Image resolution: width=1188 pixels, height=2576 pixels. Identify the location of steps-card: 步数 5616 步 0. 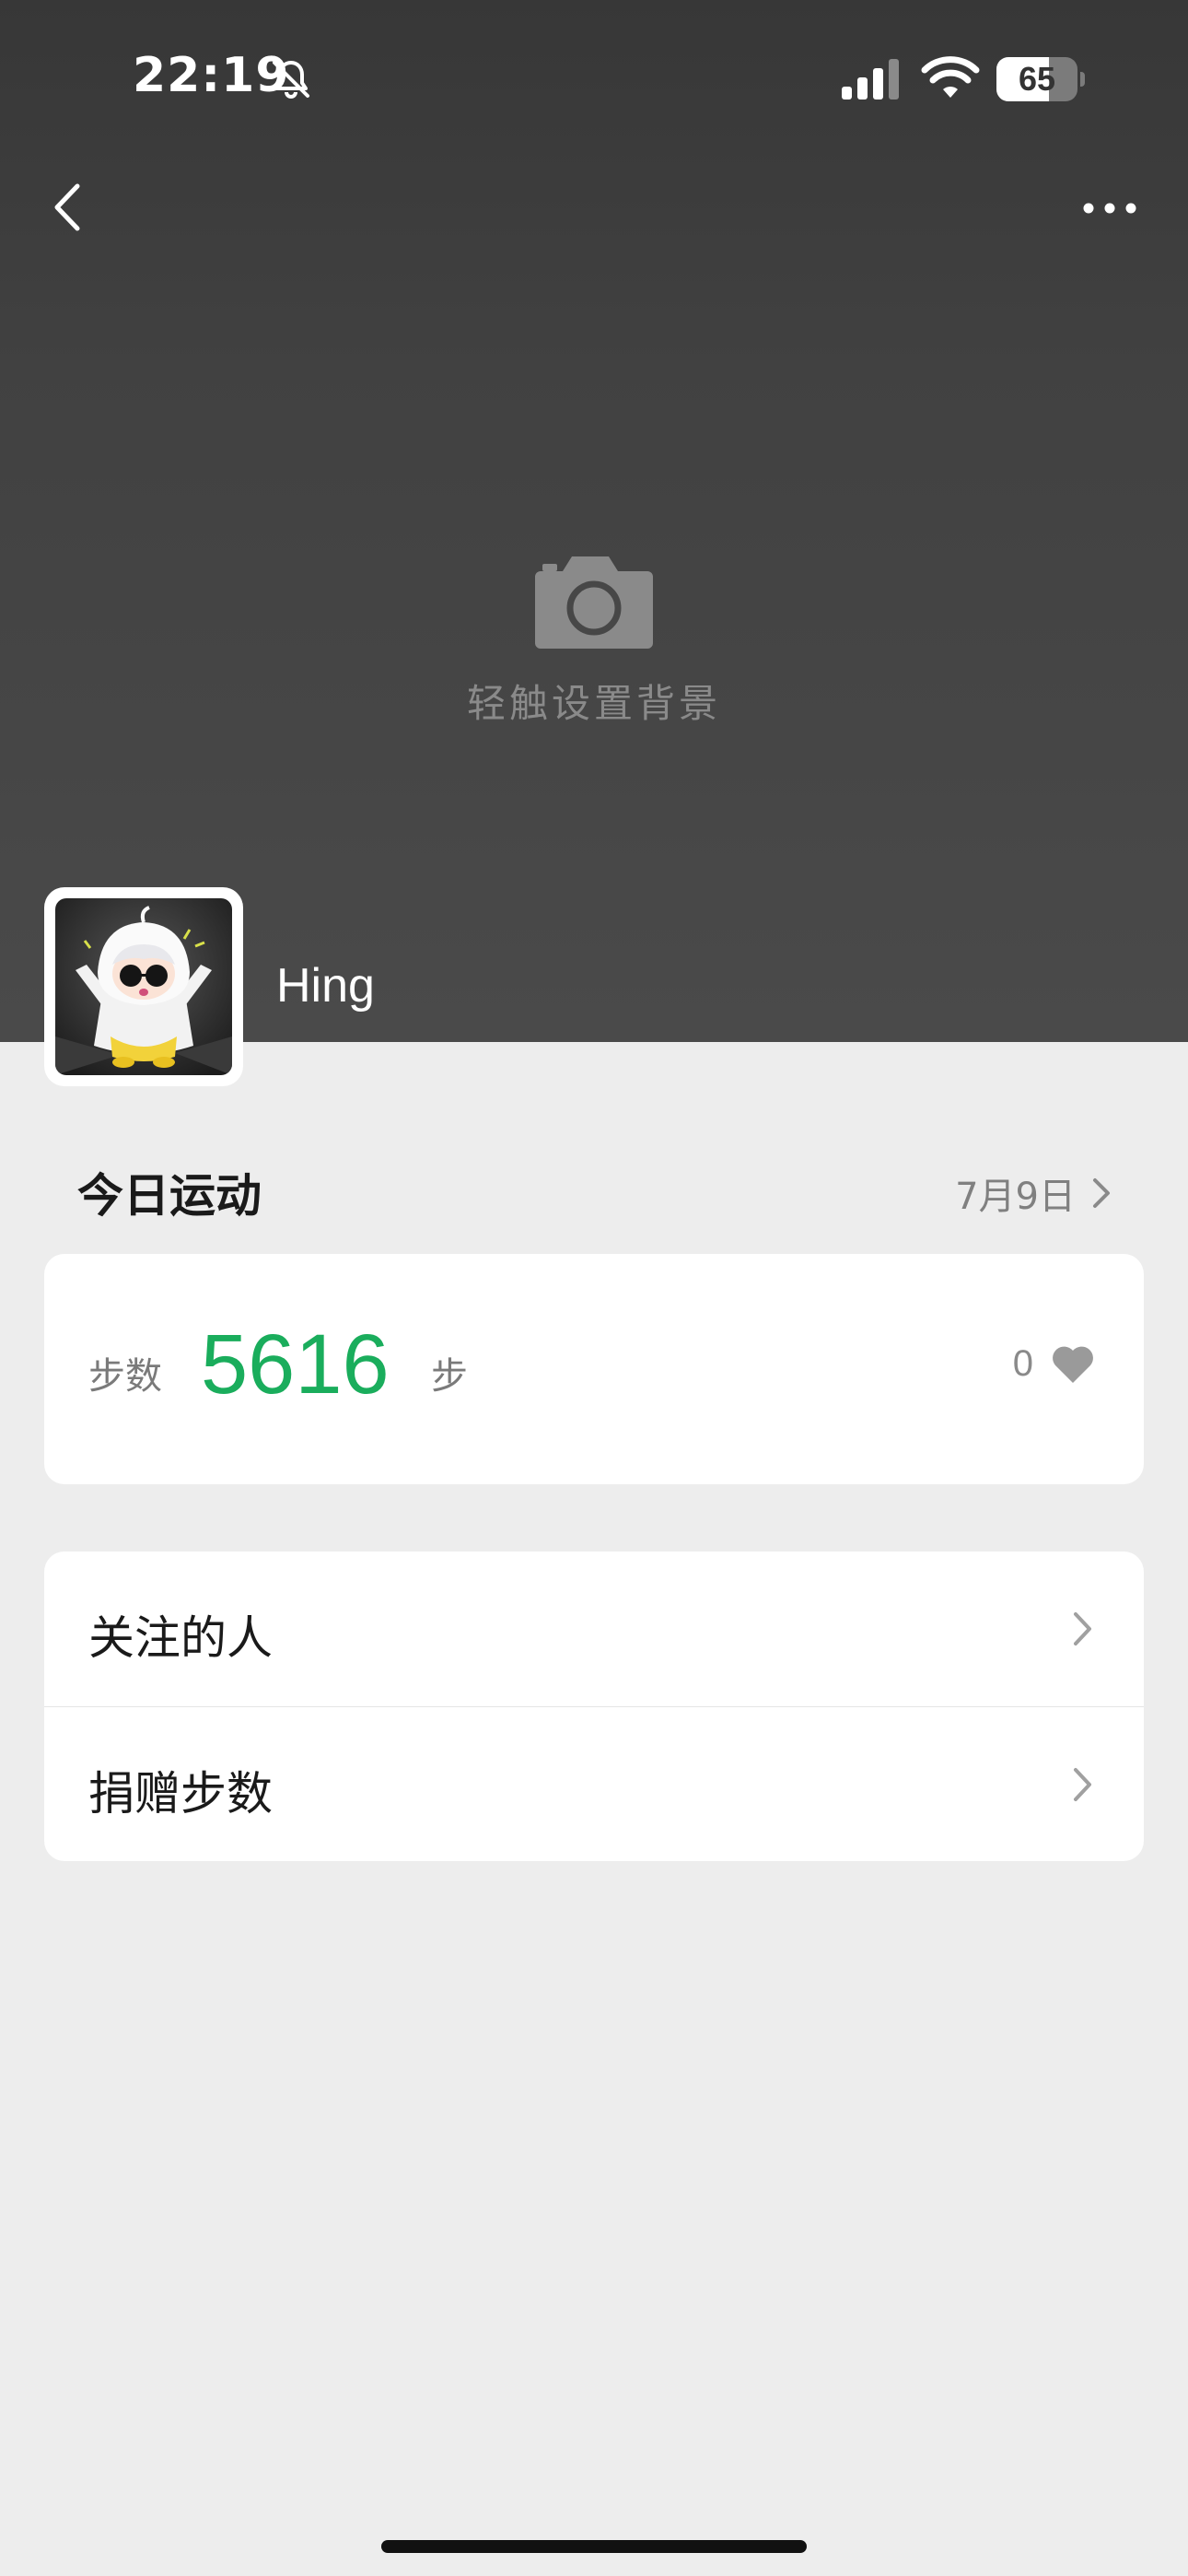
(594, 1369).